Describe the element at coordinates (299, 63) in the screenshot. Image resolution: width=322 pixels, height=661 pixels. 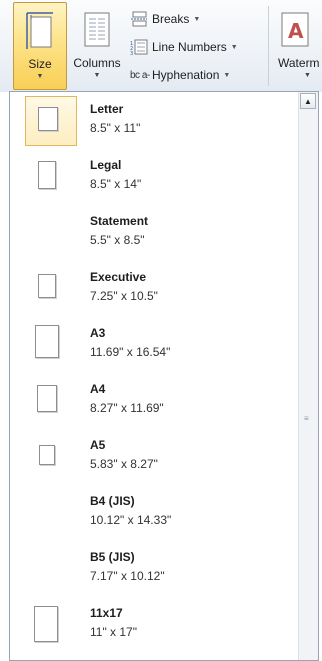
I see `watermark-label: Waterm` at that location.